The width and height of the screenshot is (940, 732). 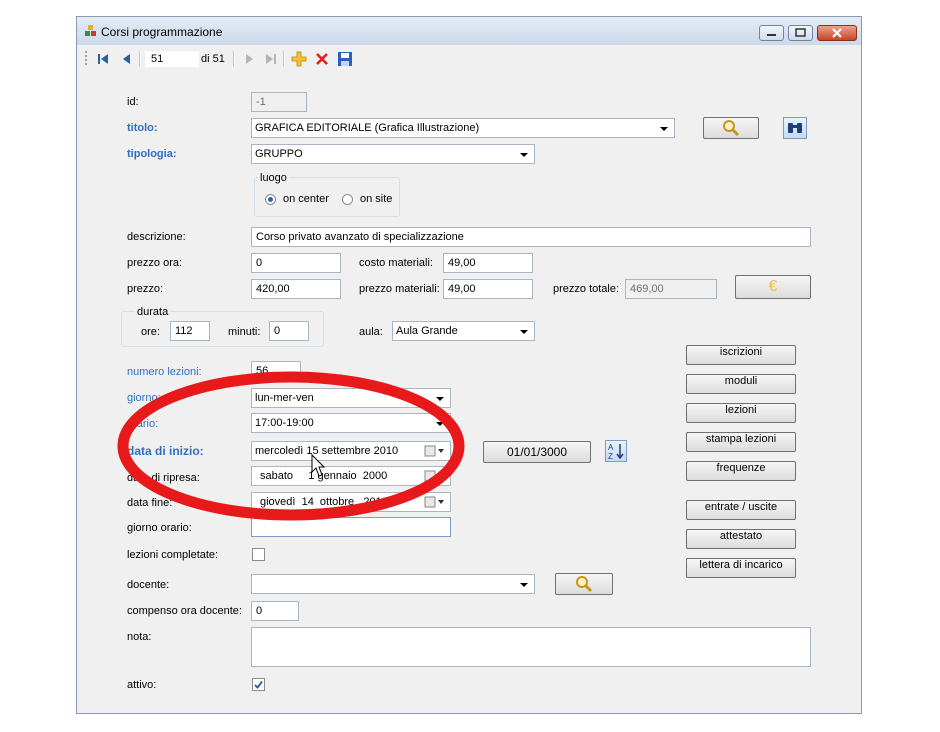 What do you see at coordinates (296, 289) in the screenshot?
I see `prezzo-field: 420,00` at bounding box center [296, 289].